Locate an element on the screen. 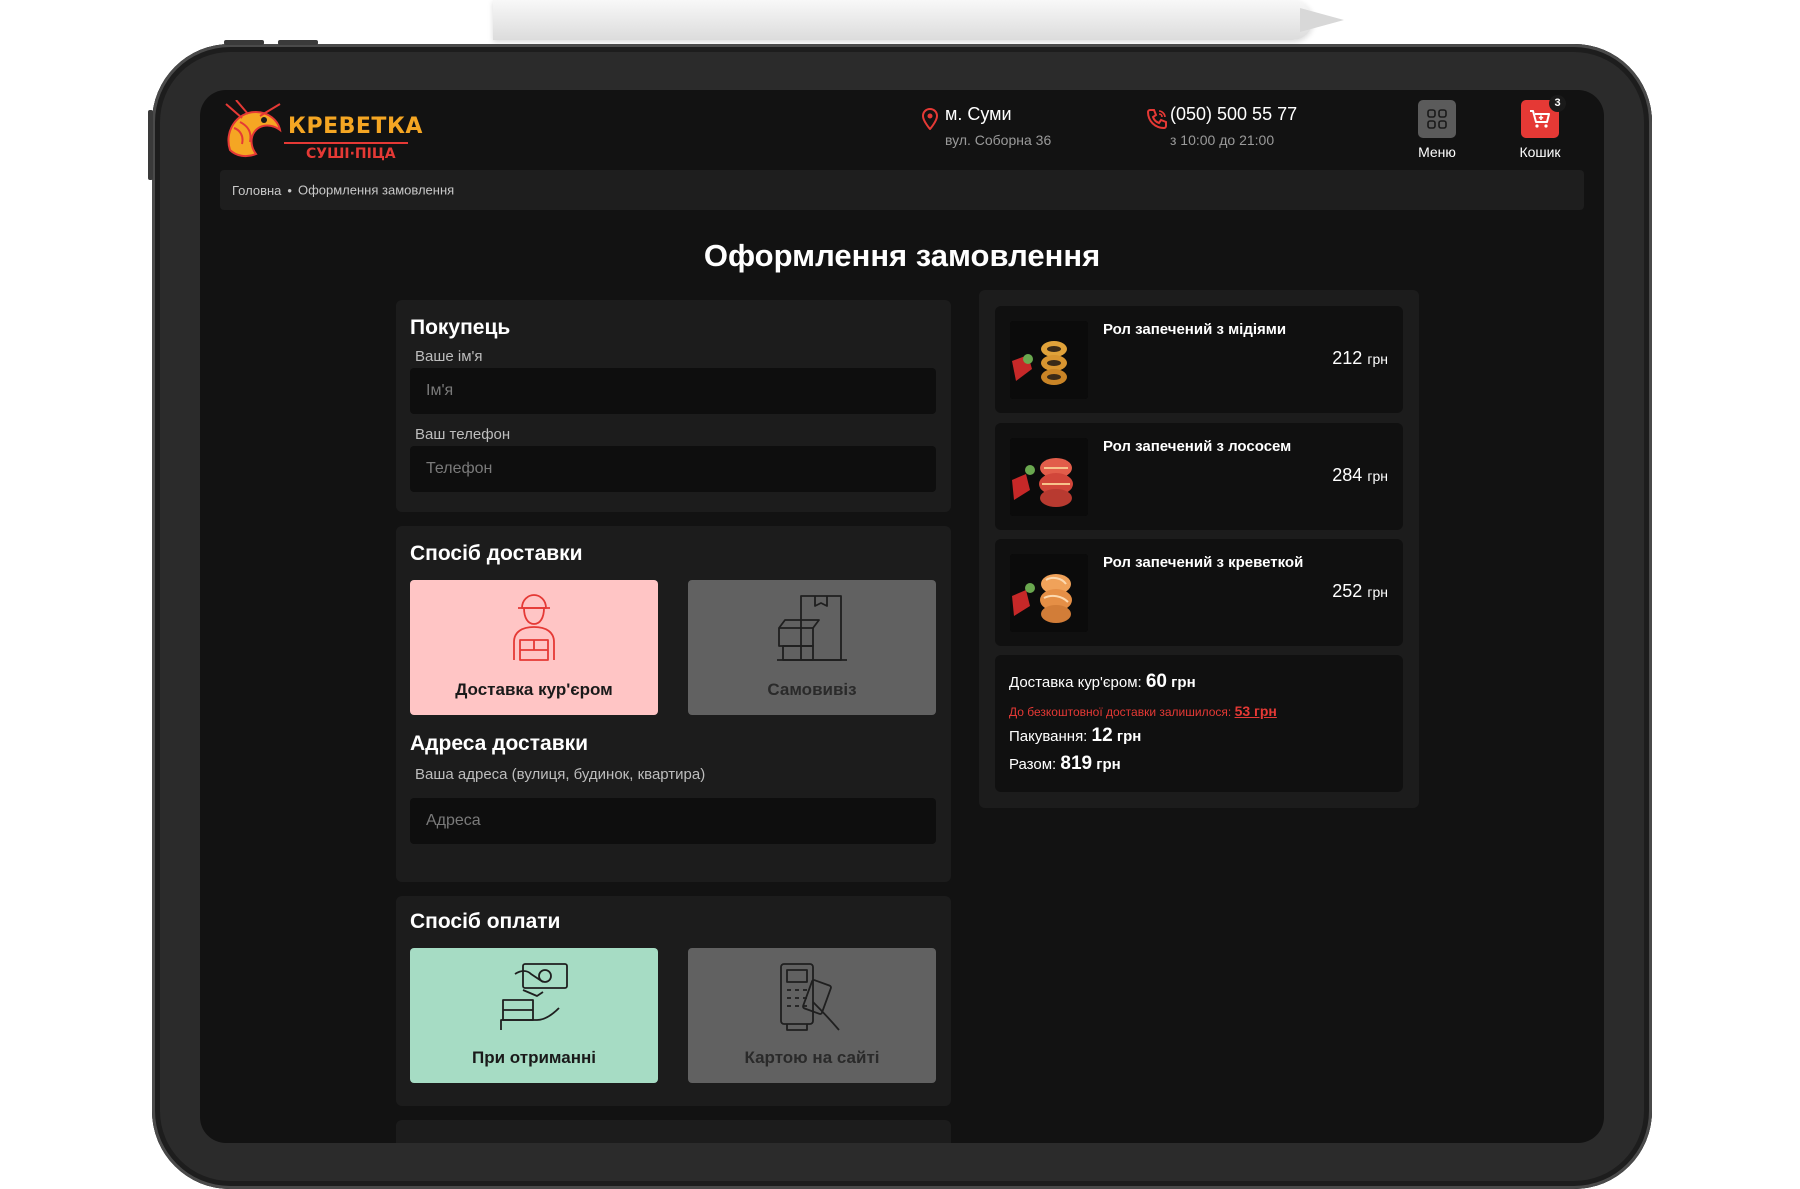 The height and width of the screenshot is (1189, 1800). cart-item: Рол запечений з креветкой 252 грн is located at coordinates (1199, 592).